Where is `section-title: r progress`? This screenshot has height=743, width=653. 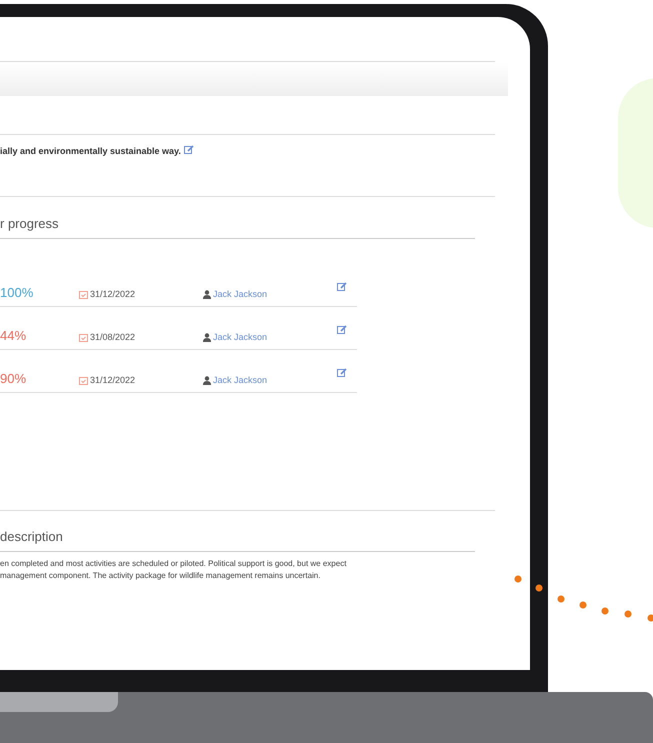 section-title: r progress is located at coordinates (29, 223).